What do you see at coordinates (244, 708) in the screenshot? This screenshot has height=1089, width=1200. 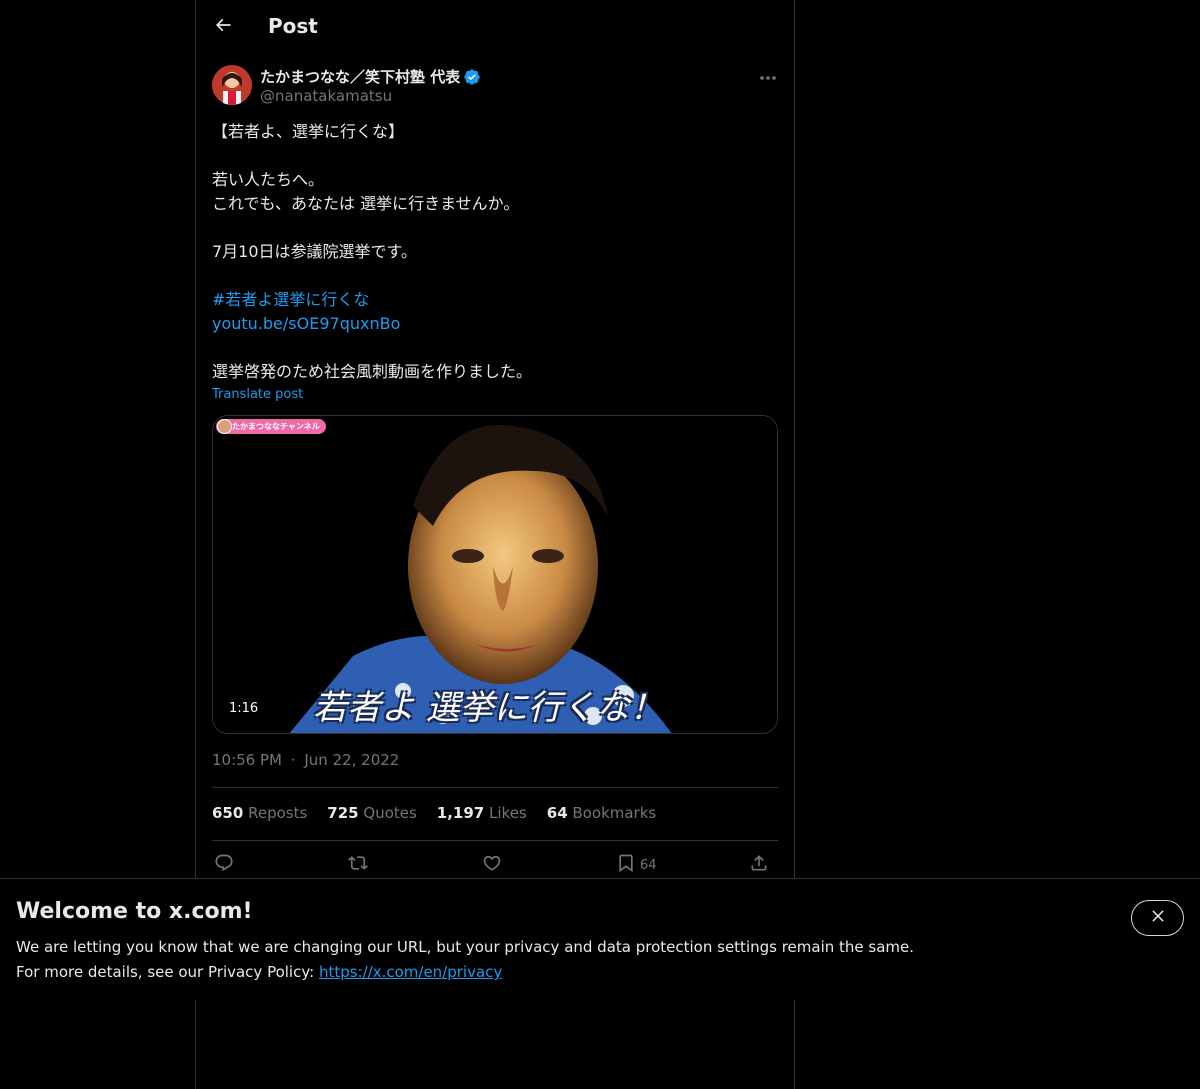 I see `video-duration: 1:16` at bounding box center [244, 708].